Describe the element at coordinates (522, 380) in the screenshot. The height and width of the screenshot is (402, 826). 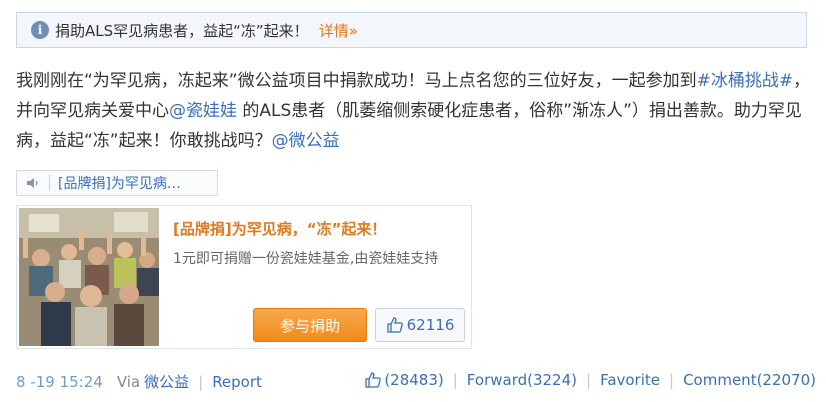
I see `forward-link: Forward(3224)` at that location.